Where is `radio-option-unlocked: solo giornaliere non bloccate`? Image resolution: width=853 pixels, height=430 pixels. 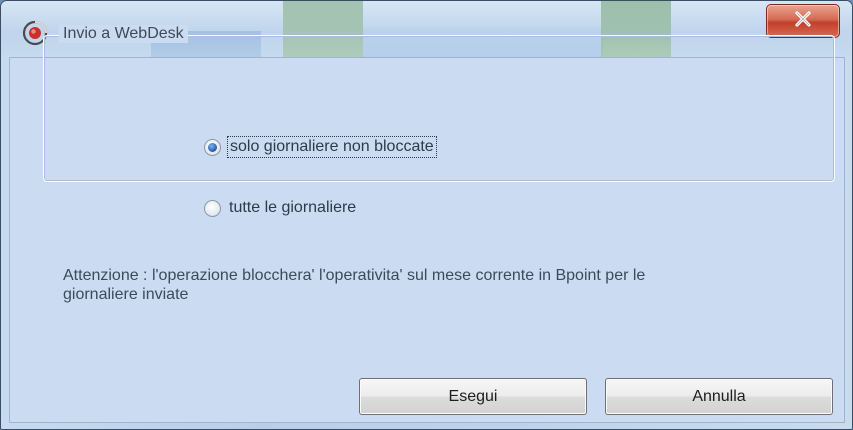
radio-option-unlocked: solo giornaliere non bloccate is located at coordinates (320, 147).